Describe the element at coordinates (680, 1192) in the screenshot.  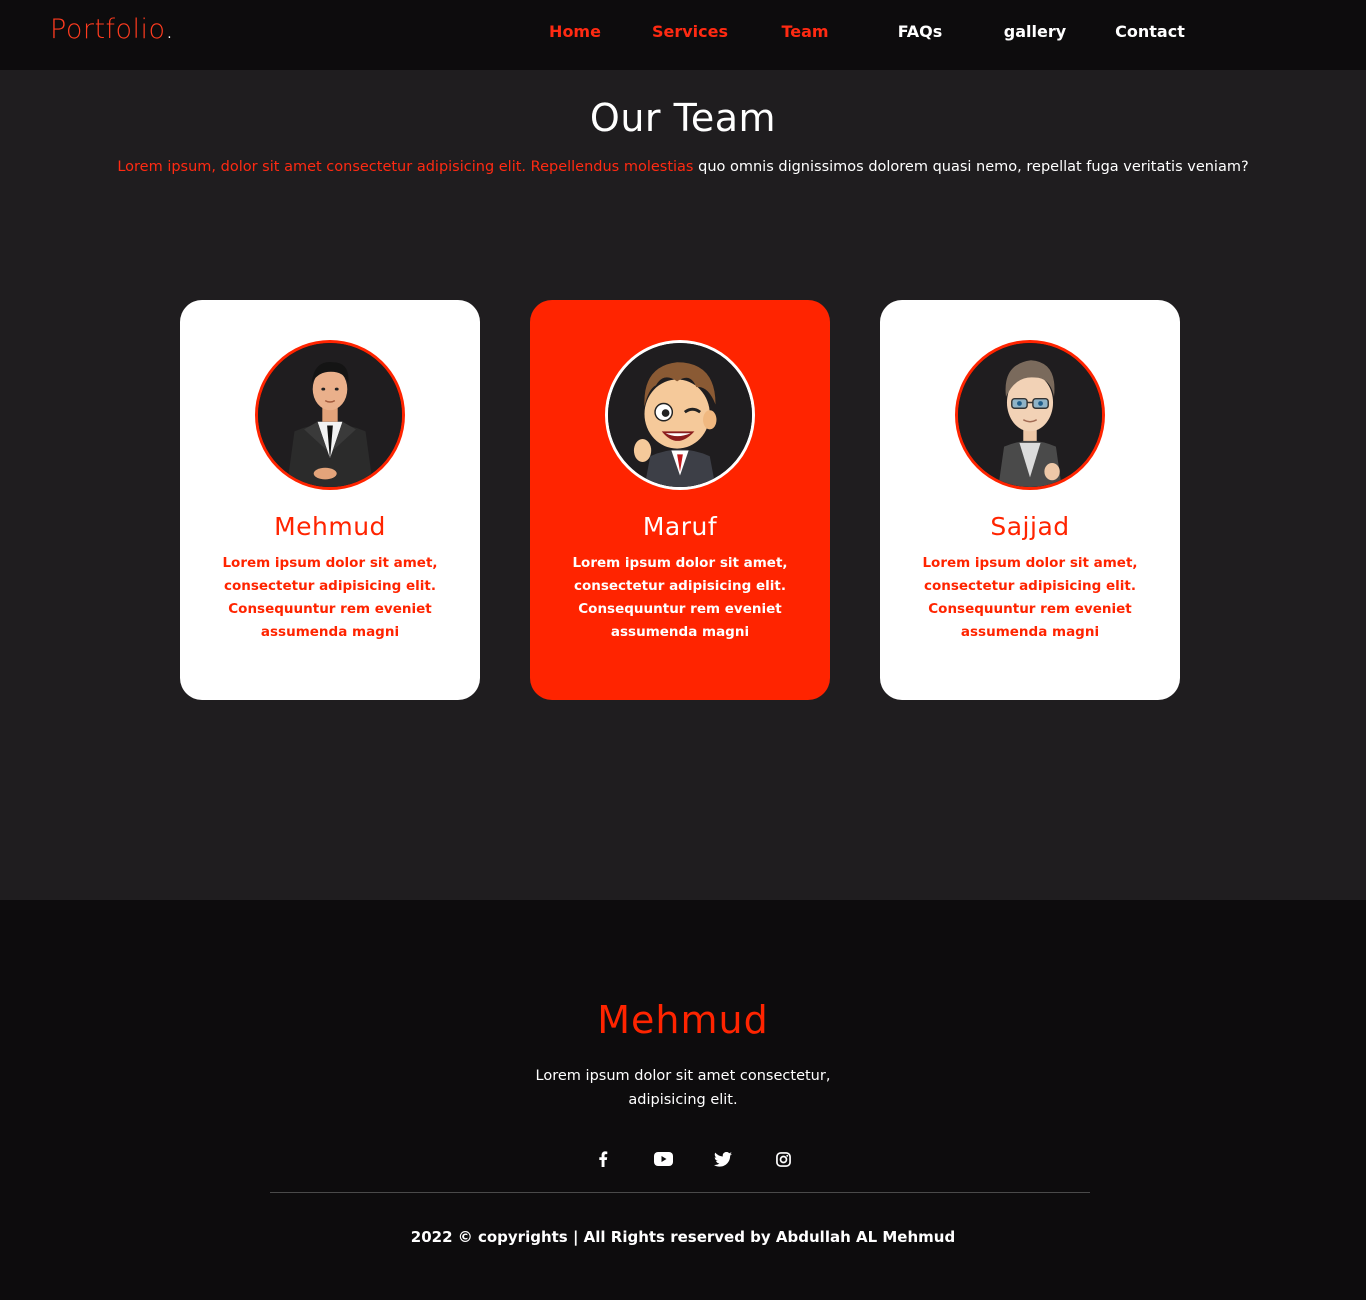
I see `footer-divider` at that location.